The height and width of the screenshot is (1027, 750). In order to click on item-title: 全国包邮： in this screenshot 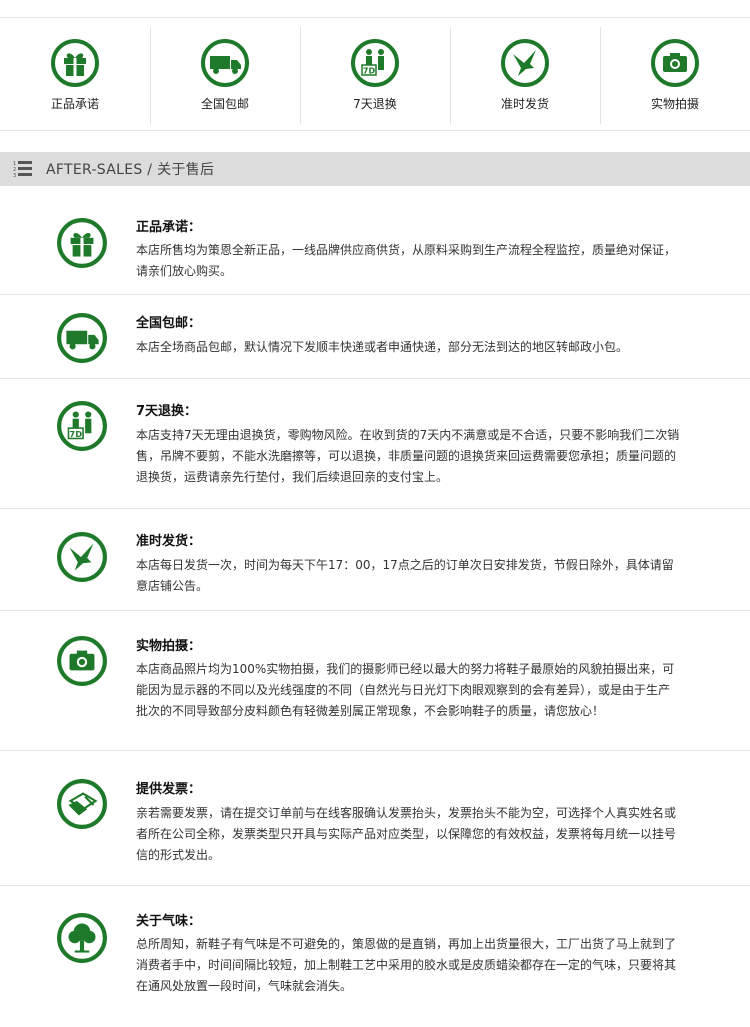, I will do `click(169, 323)`.